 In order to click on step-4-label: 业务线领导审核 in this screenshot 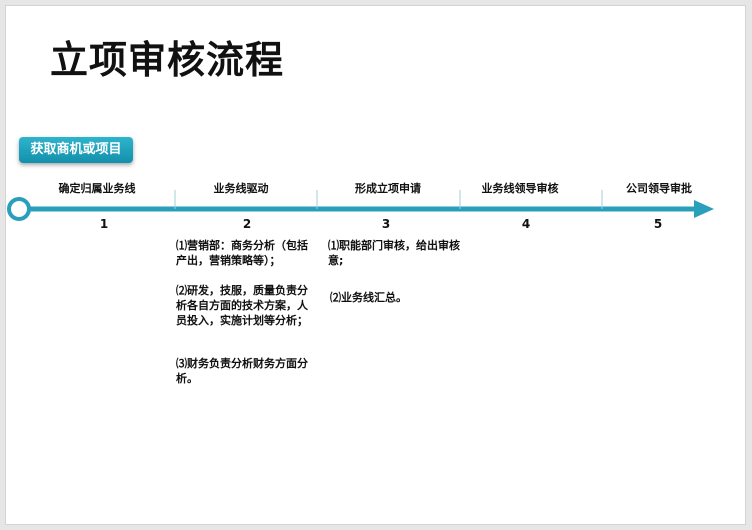, I will do `click(520, 188)`.